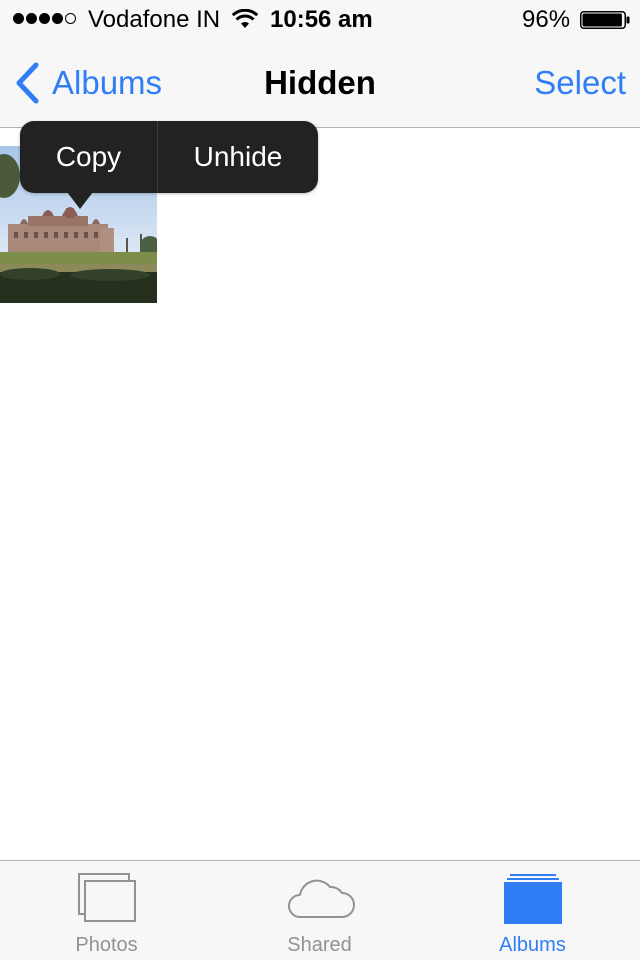  What do you see at coordinates (238, 157) in the screenshot?
I see `unhide-menu-item: Unhide` at bounding box center [238, 157].